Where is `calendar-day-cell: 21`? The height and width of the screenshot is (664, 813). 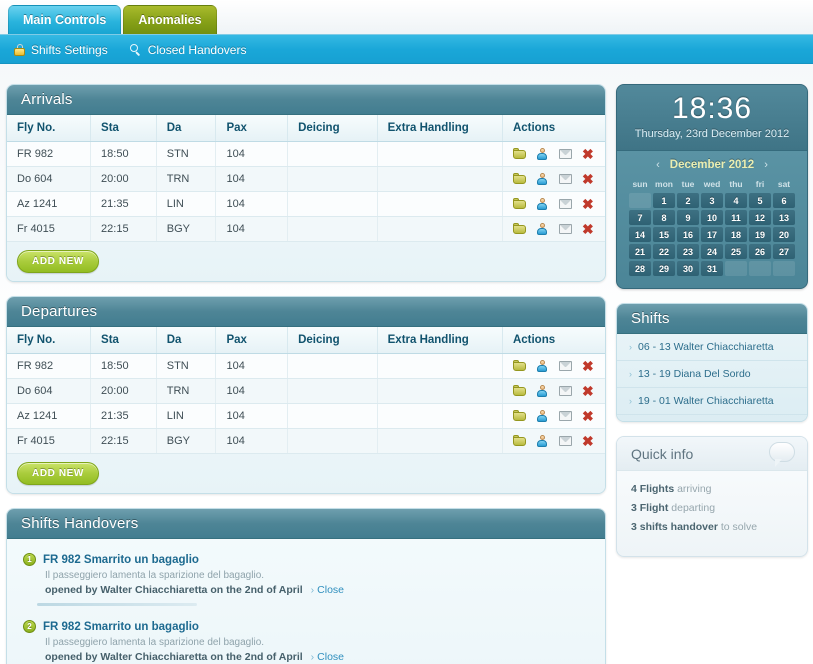
calendar-day-cell: 21 is located at coordinates (640, 251).